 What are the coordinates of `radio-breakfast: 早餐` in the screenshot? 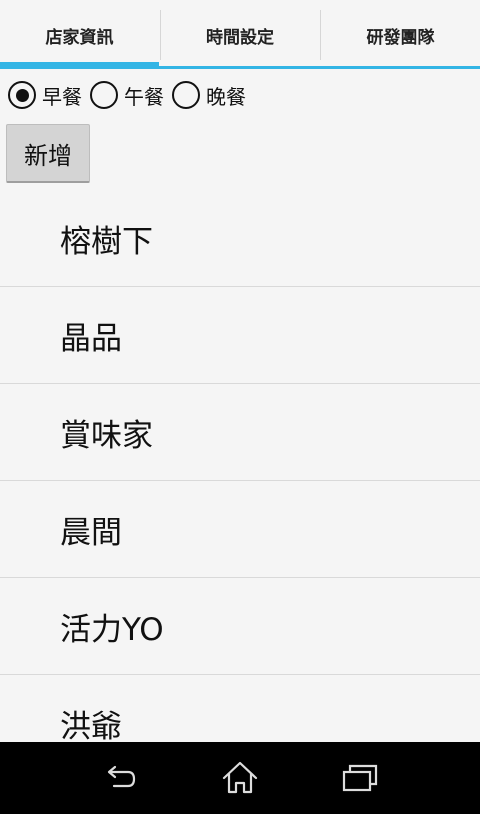 It's located at (45, 95).